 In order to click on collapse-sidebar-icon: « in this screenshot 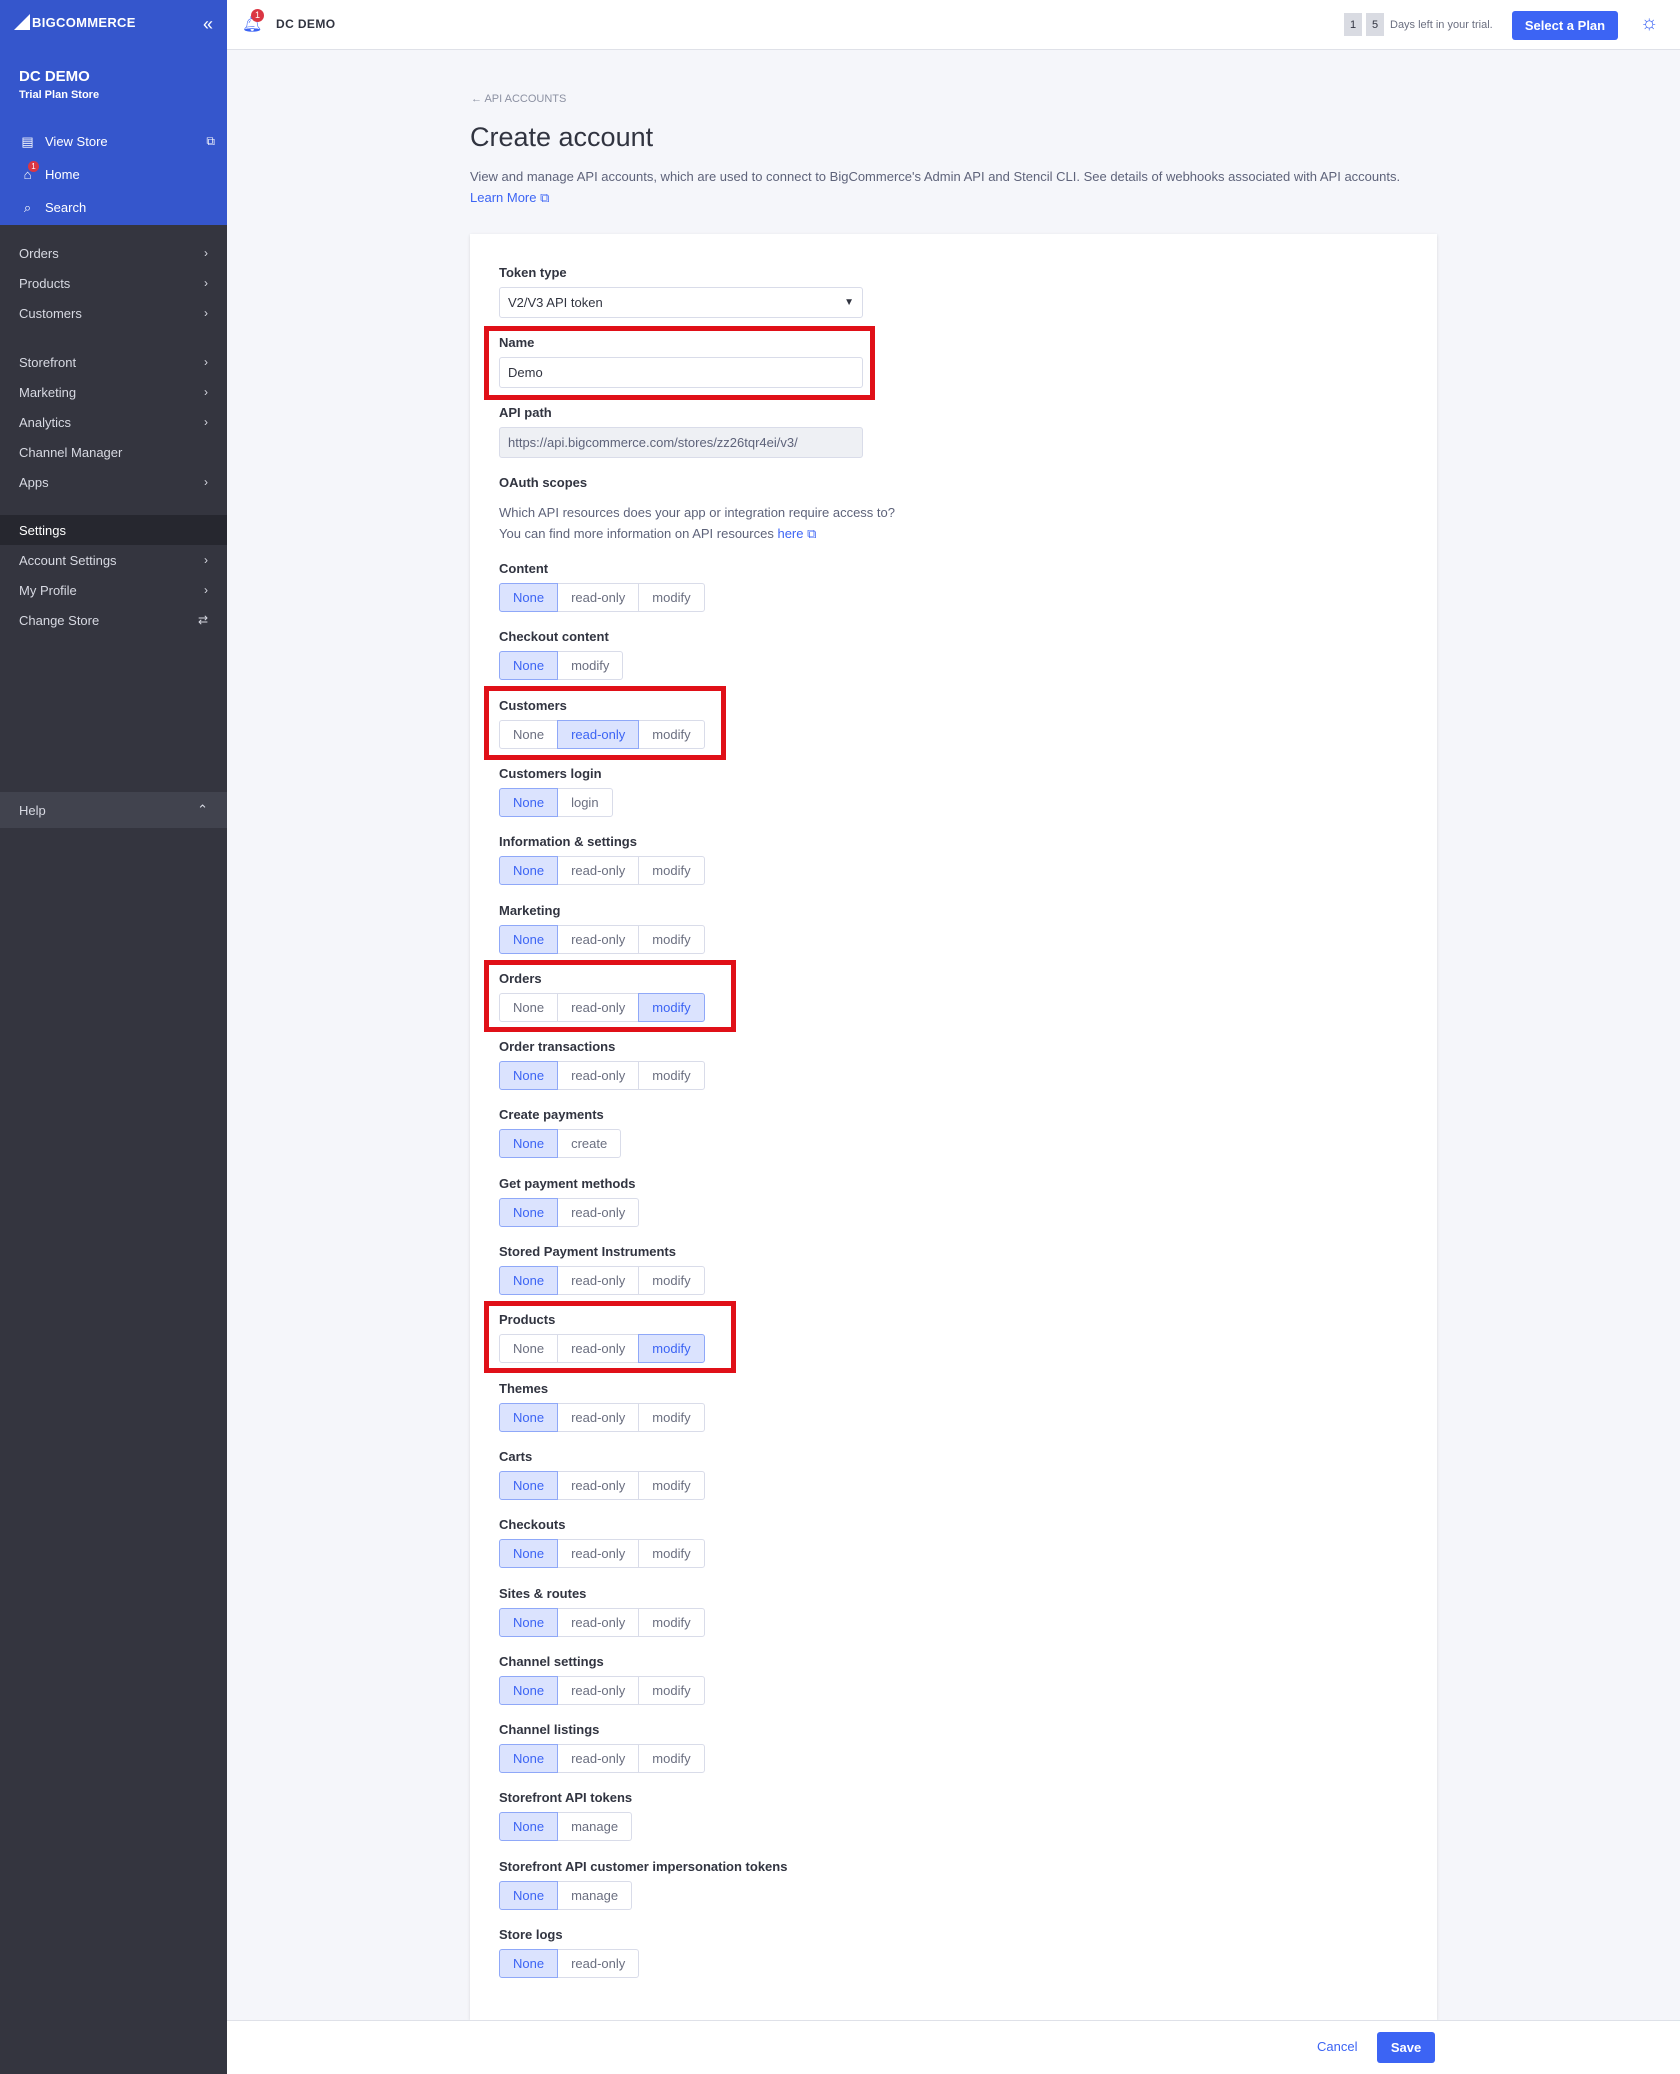, I will do `click(208, 24)`.